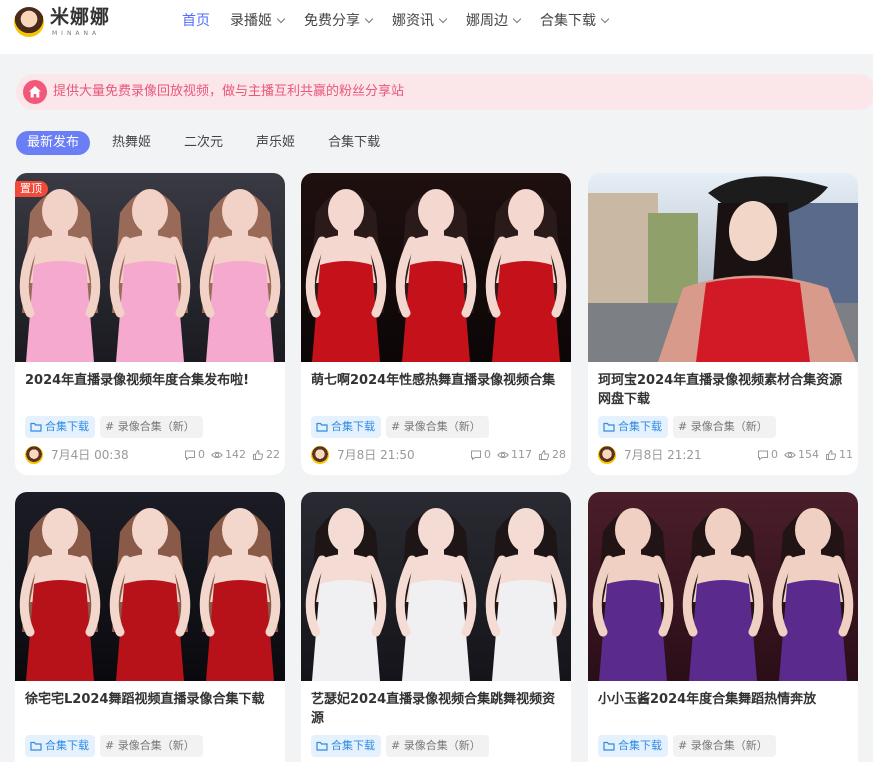  What do you see at coordinates (640, 426) in the screenshot?
I see `category-tag-label: 合集下载` at bounding box center [640, 426].